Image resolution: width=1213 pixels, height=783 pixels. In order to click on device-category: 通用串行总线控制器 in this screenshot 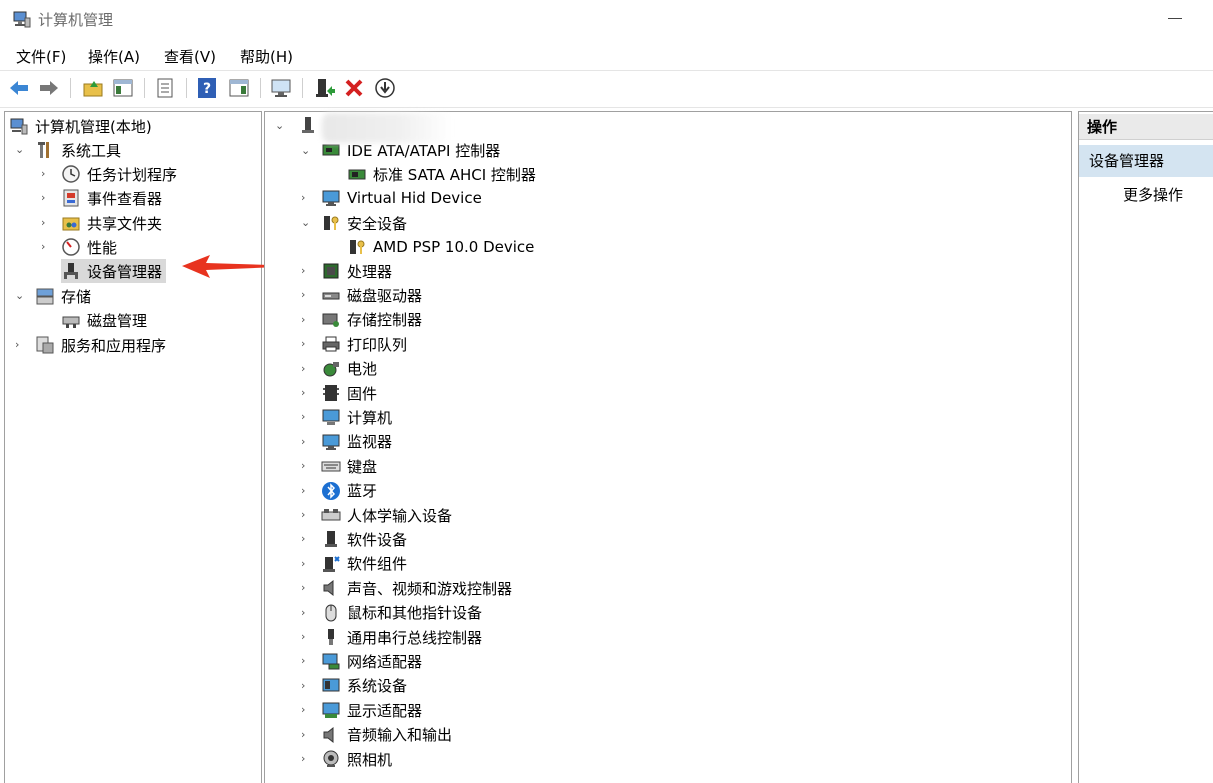, I will do `click(401, 637)`.